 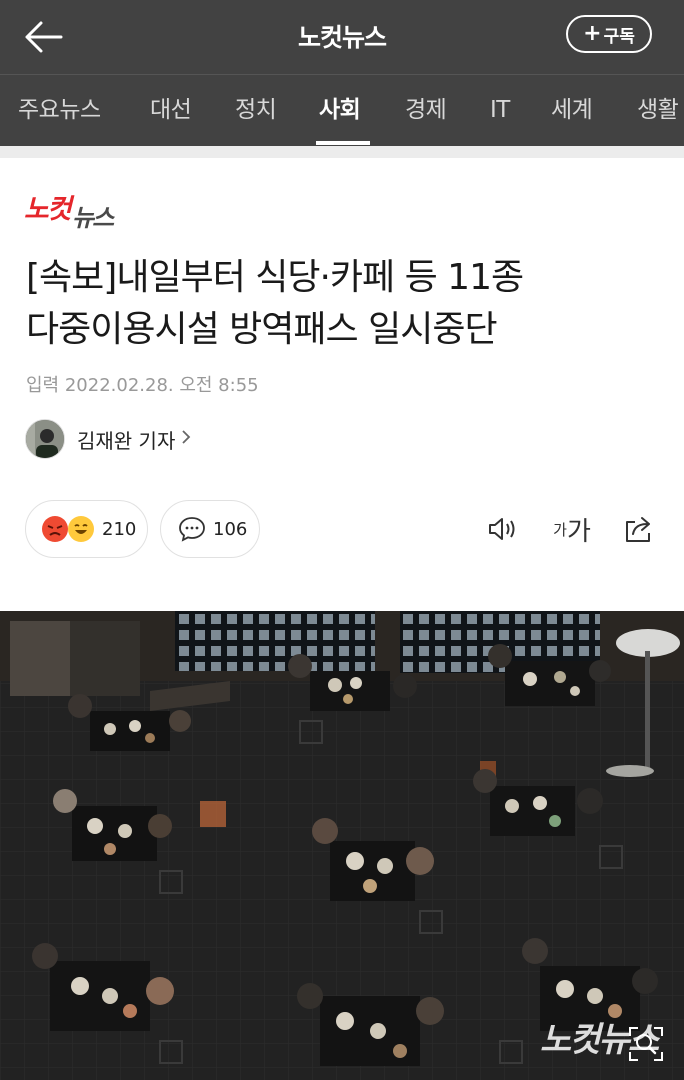 What do you see at coordinates (55, 529) in the screenshot?
I see `angry-emoji-icon` at bounding box center [55, 529].